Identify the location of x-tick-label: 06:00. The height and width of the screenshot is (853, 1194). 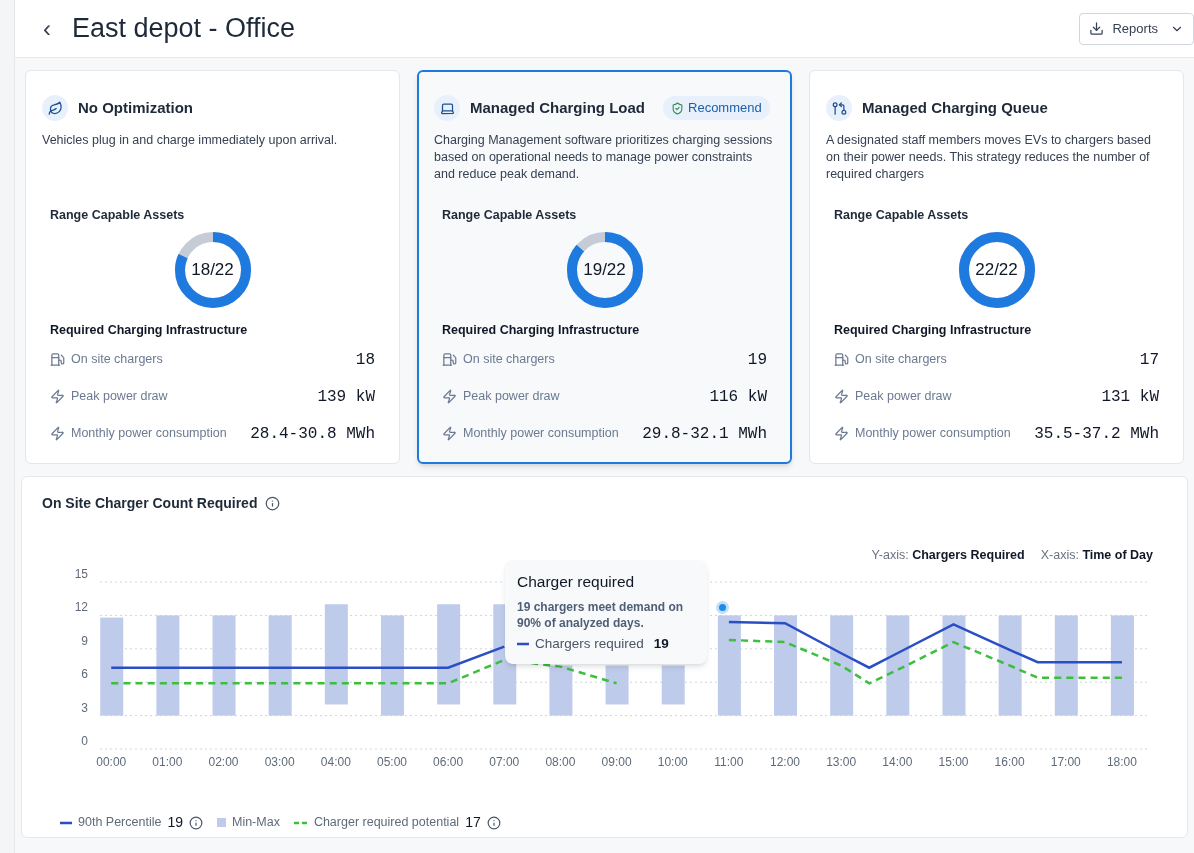
(448, 762).